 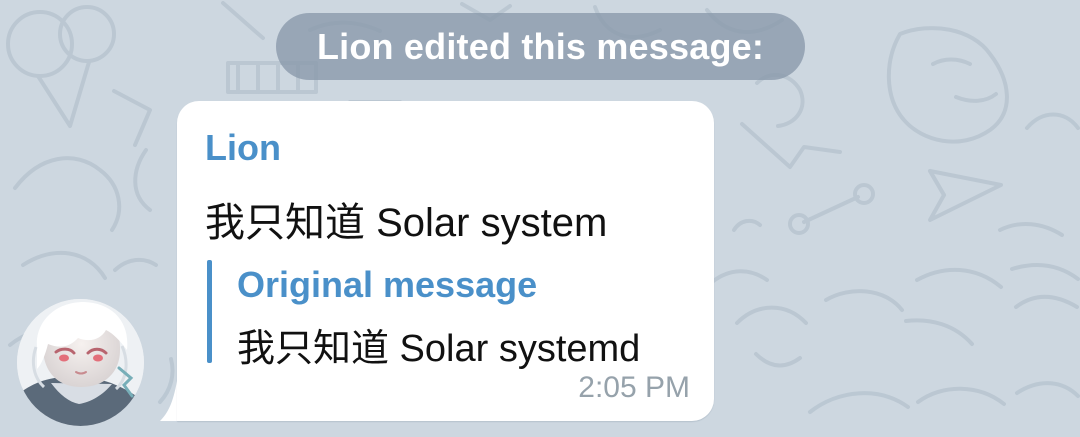 What do you see at coordinates (634, 387) in the screenshot?
I see `message-time: 2:05 PM` at bounding box center [634, 387].